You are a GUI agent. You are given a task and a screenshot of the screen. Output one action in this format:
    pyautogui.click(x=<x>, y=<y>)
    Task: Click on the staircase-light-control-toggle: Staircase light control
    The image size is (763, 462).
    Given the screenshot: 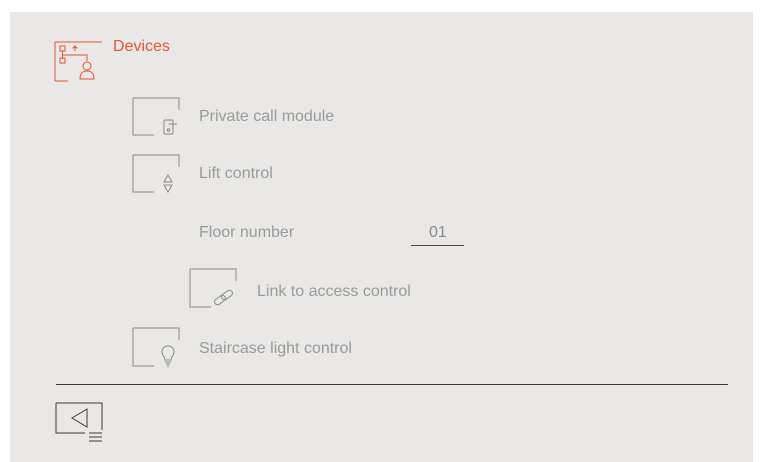 What is the action you would take?
    pyautogui.click(x=262, y=348)
    